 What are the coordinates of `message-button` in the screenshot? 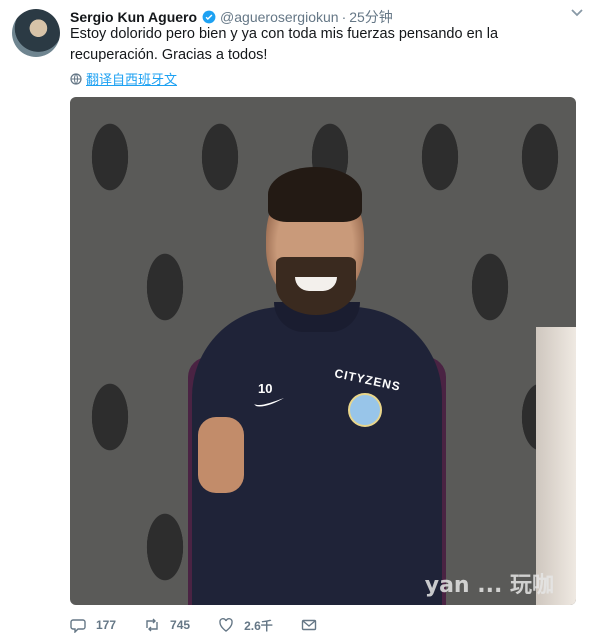 It's located at (314, 625).